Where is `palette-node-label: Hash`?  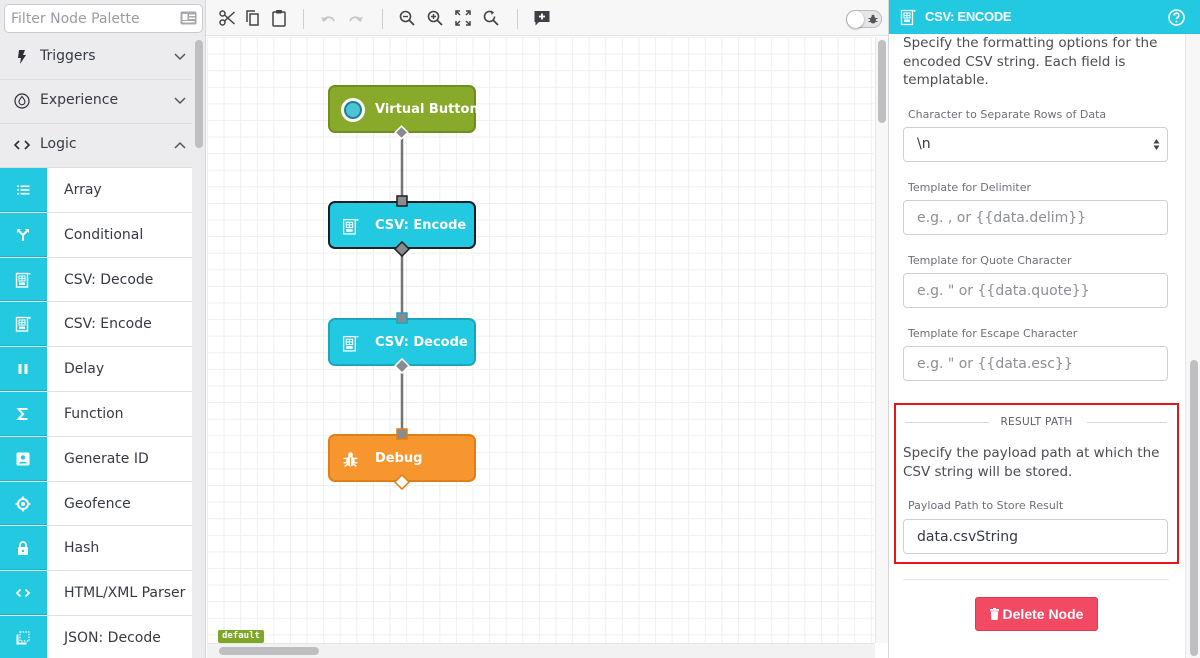 palette-node-label: Hash is located at coordinates (82, 548).